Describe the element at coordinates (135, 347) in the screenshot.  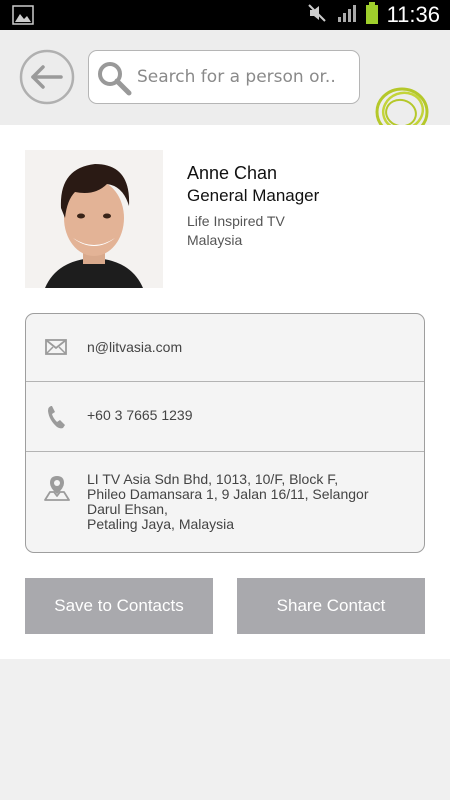
I see `email-value: n@litvasia.com` at that location.